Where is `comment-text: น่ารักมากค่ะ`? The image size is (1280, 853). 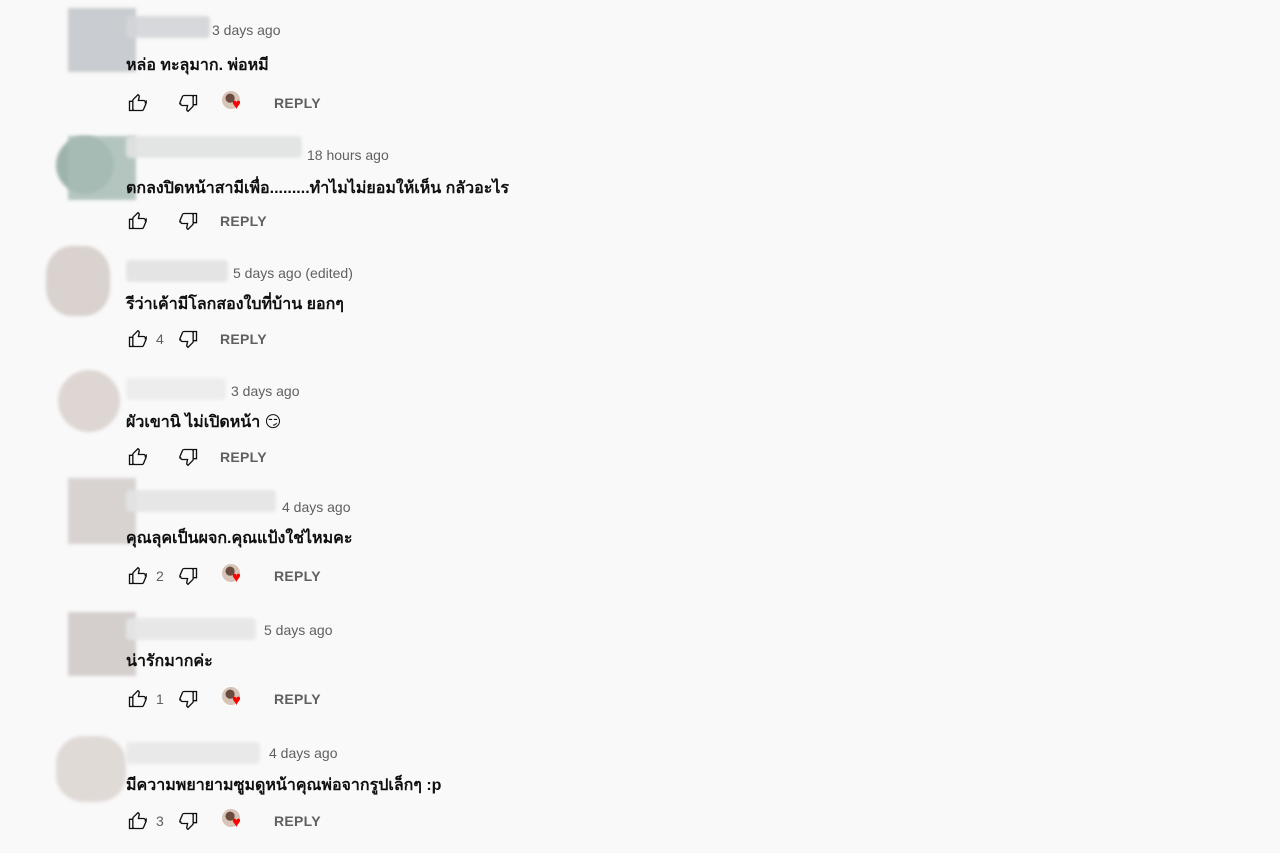
comment-text: น่ารักมากค่ะ is located at coordinates (169, 661).